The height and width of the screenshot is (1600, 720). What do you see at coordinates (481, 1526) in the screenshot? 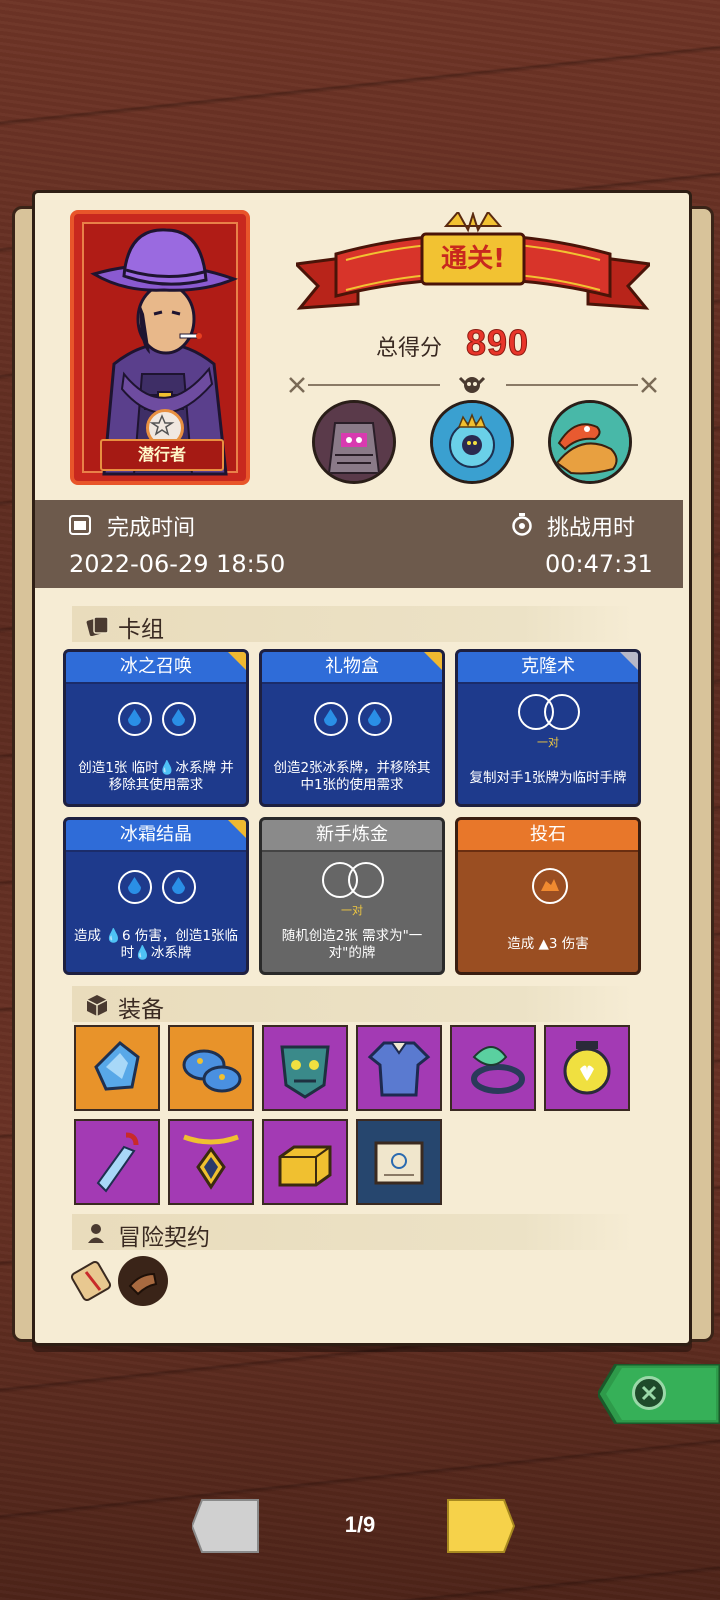
I see `next-page-button` at bounding box center [481, 1526].